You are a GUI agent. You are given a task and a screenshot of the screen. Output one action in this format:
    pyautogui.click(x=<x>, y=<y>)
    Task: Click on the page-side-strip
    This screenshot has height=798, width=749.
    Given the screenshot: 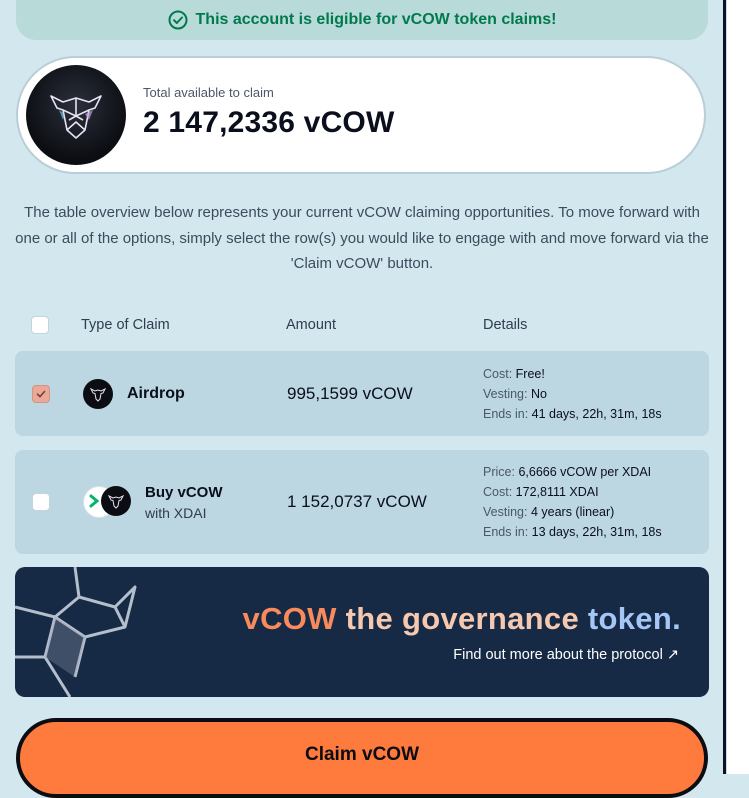 What is the action you would take?
    pyautogui.click(x=737, y=387)
    